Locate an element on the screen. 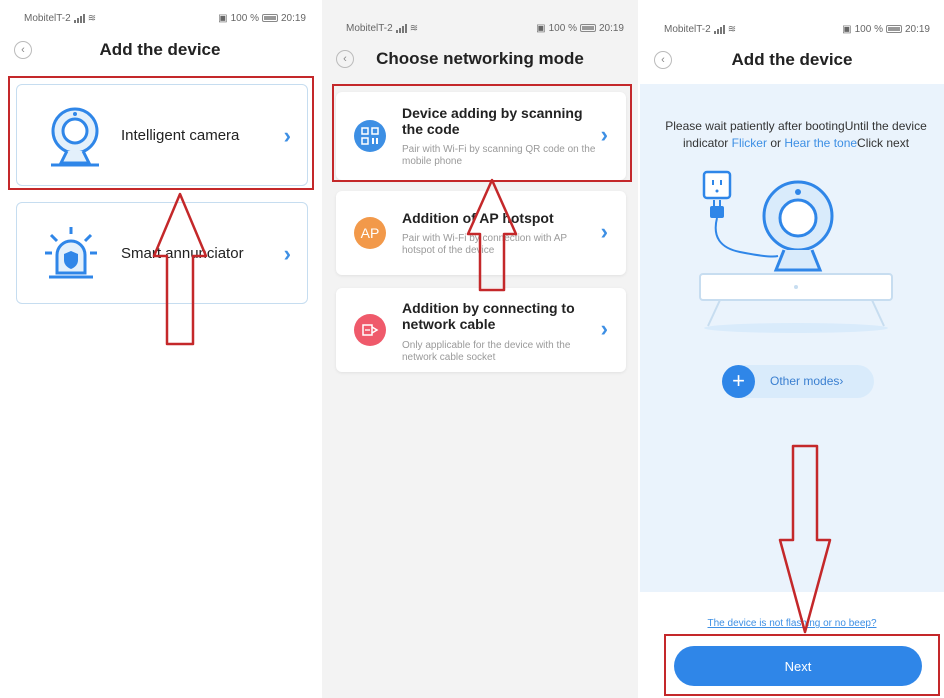 The width and height of the screenshot is (944, 698). annotation-arrow-down-icon is located at coordinates (805, 539).